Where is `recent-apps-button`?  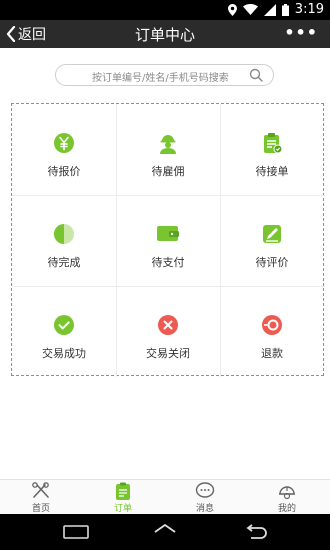 recent-apps-button is located at coordinates (76, 532).